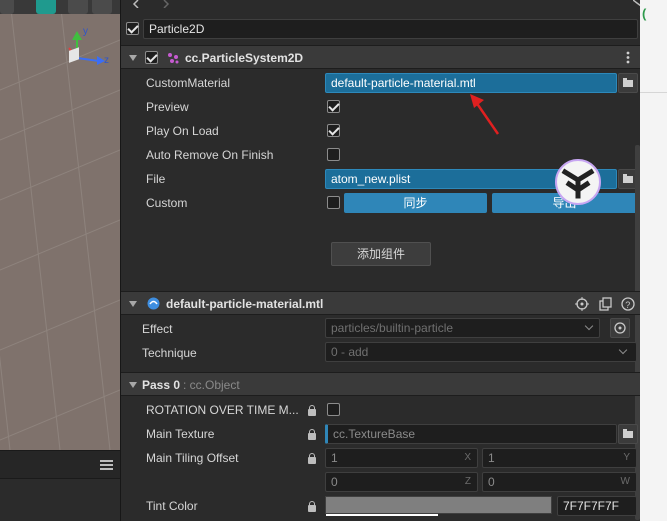 This screenshot has width=667, height=521. Describe the element at coordinates (166, 4) in the screenshot. I see `forward-arrow-icon` at that location.